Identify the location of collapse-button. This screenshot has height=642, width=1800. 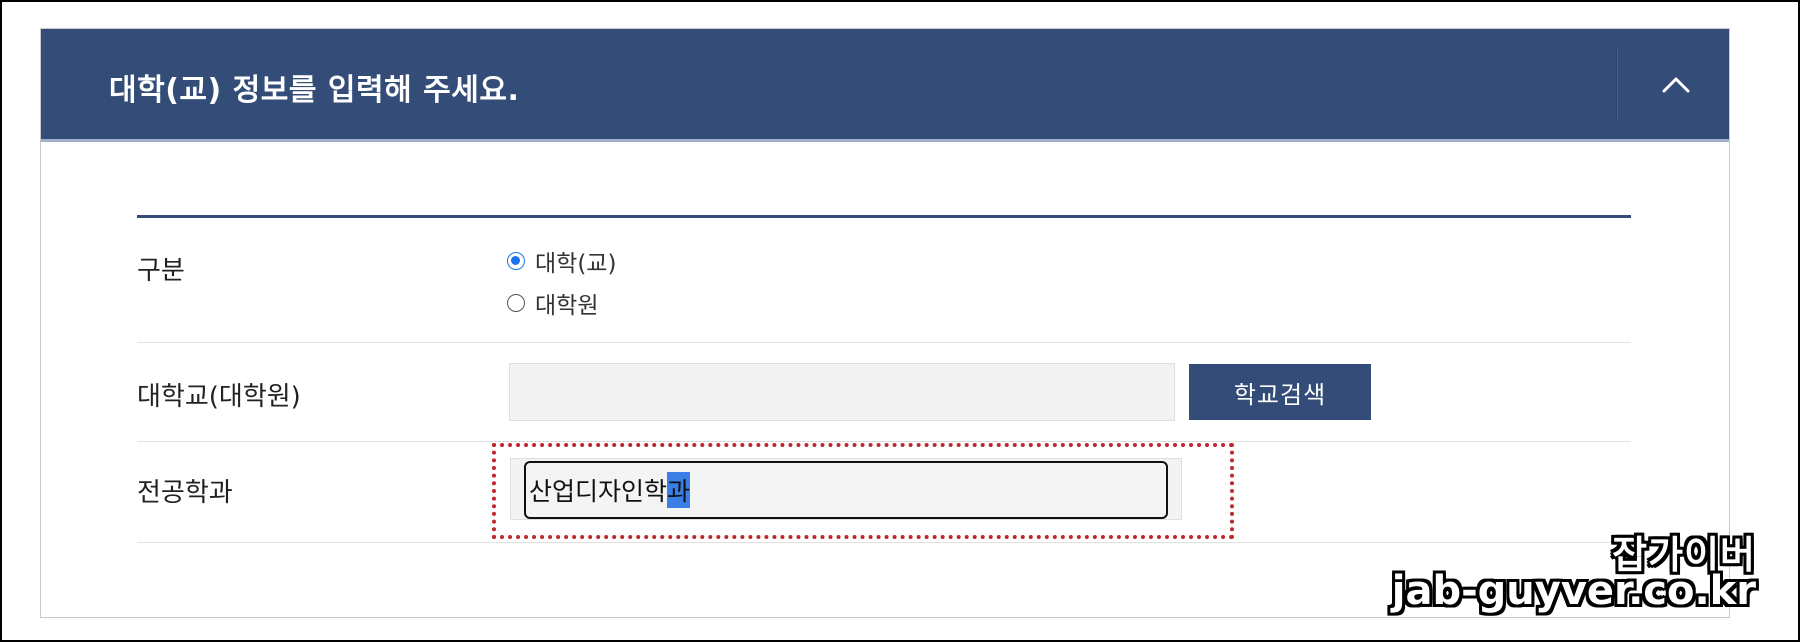
(1676, 84).